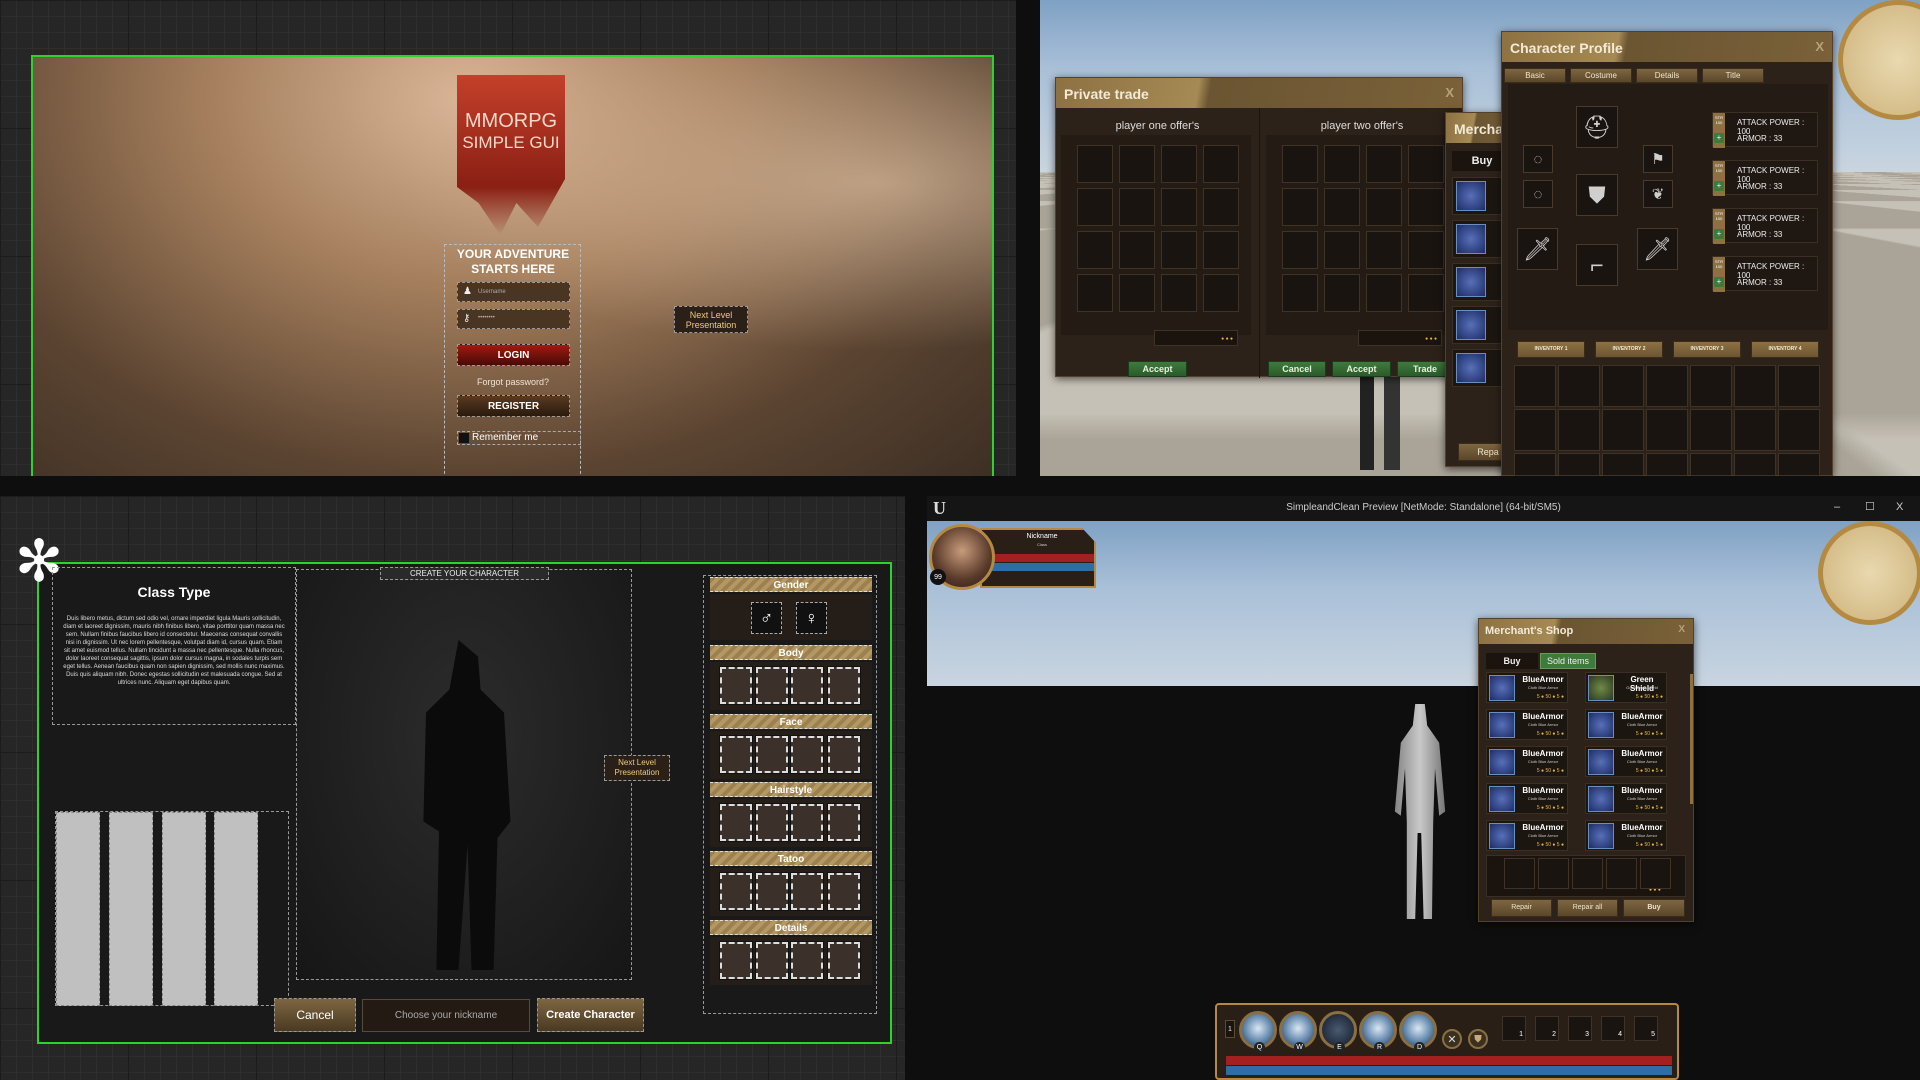 The image size is (1920, 1080). I want to click on register-button: REGISTER, so click(513, 406).